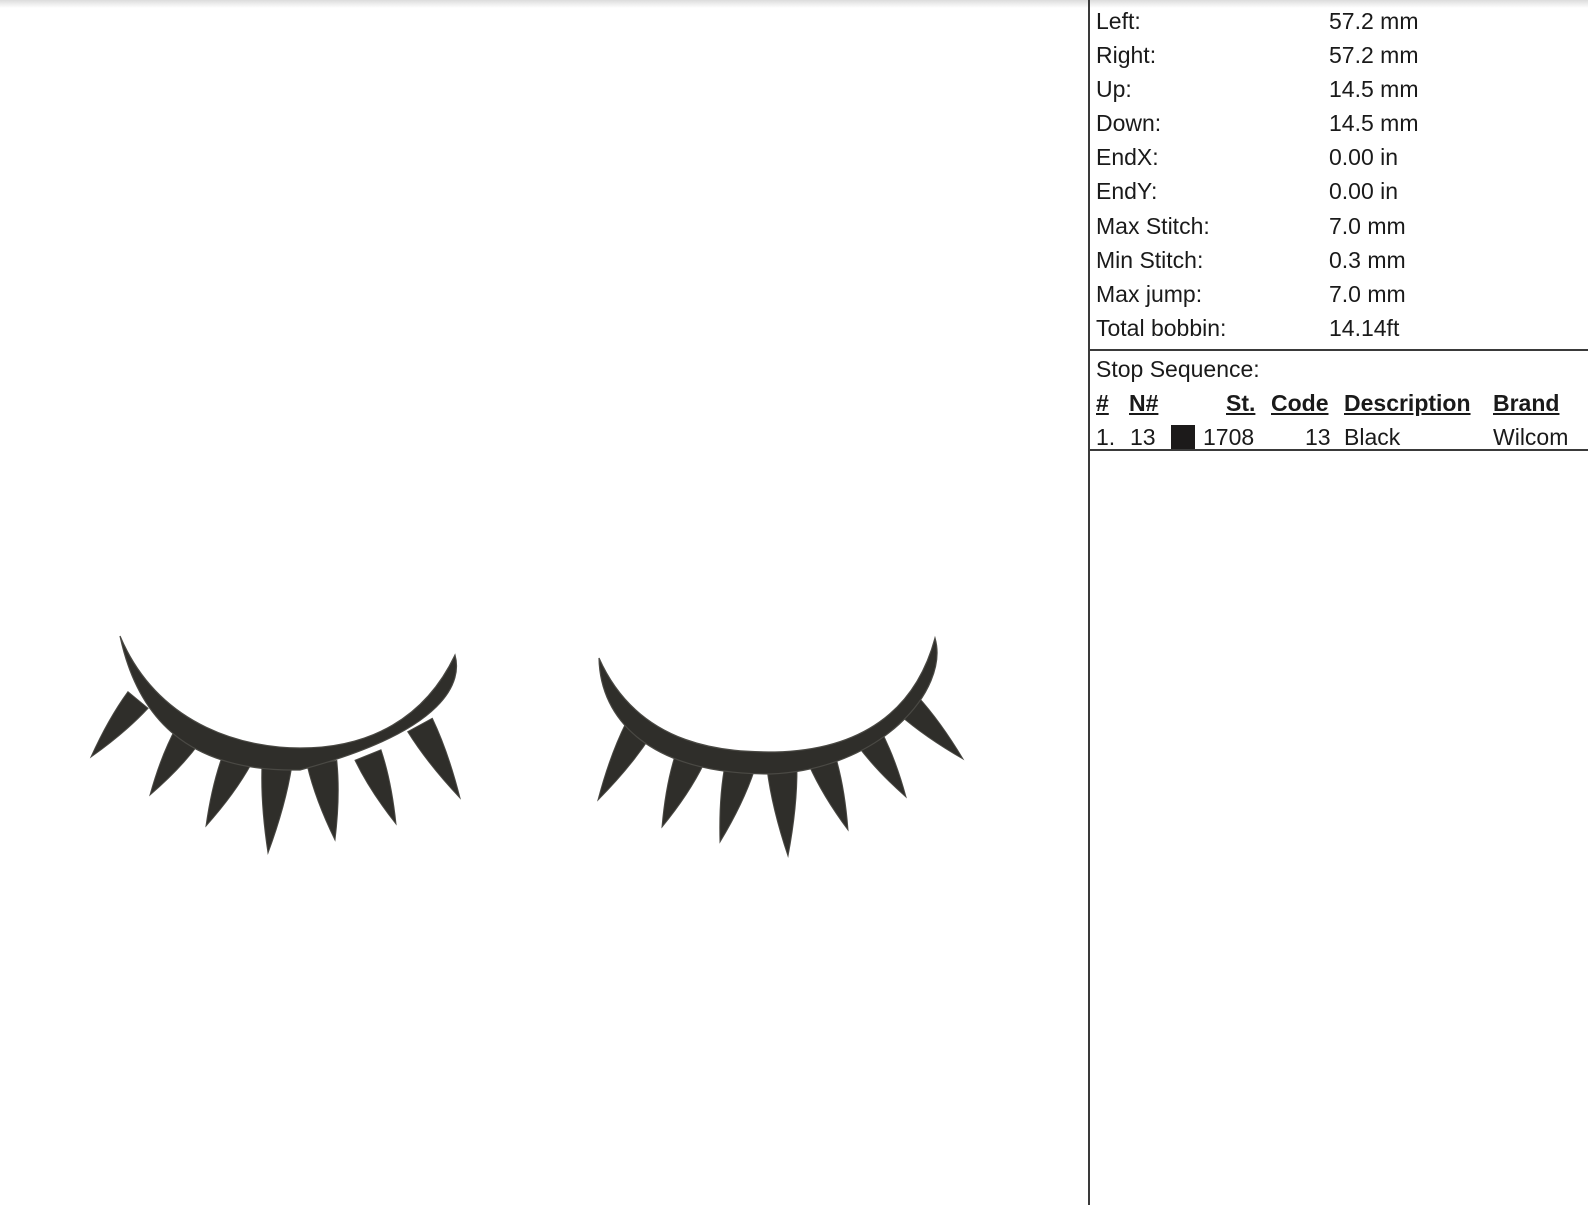 The width and height of the screenshot is (1588, 1210). What do you see at coordinates (1118, 21) in the screenshot?
I see `stat-label: Left:` at bounding box center [1118, 21].